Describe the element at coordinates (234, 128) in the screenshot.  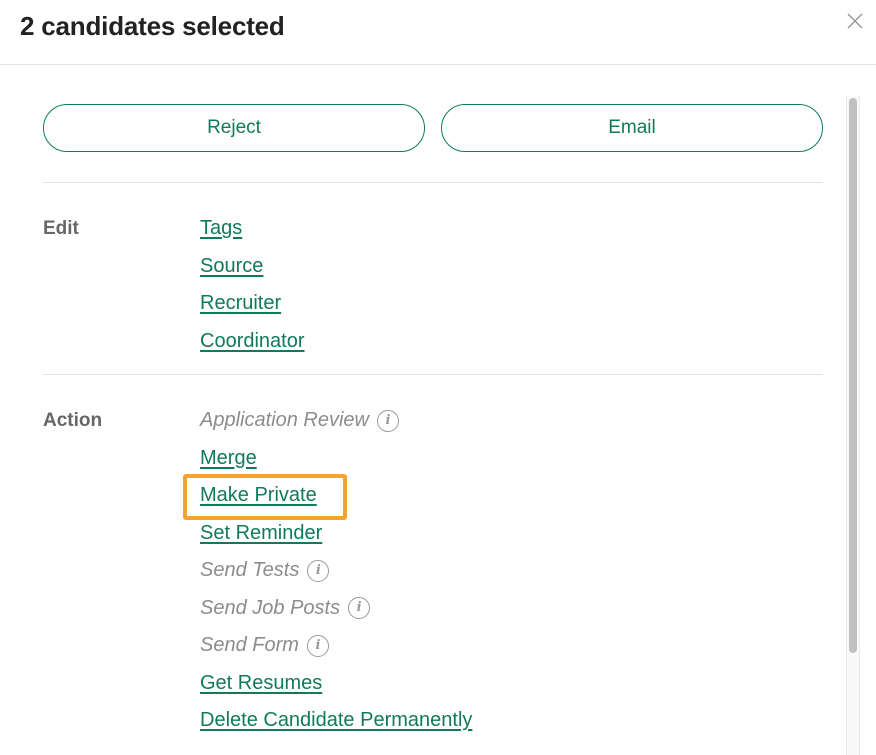
I see `reject-button: Reject` at that location.